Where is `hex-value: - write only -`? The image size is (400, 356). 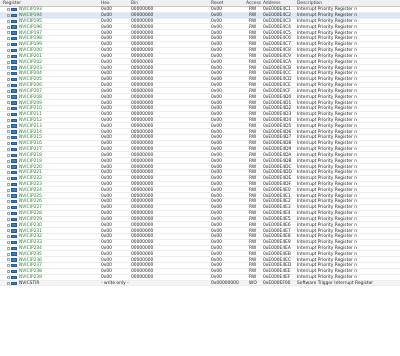 hex-value: - write only - is located at coordinates (115, 283).